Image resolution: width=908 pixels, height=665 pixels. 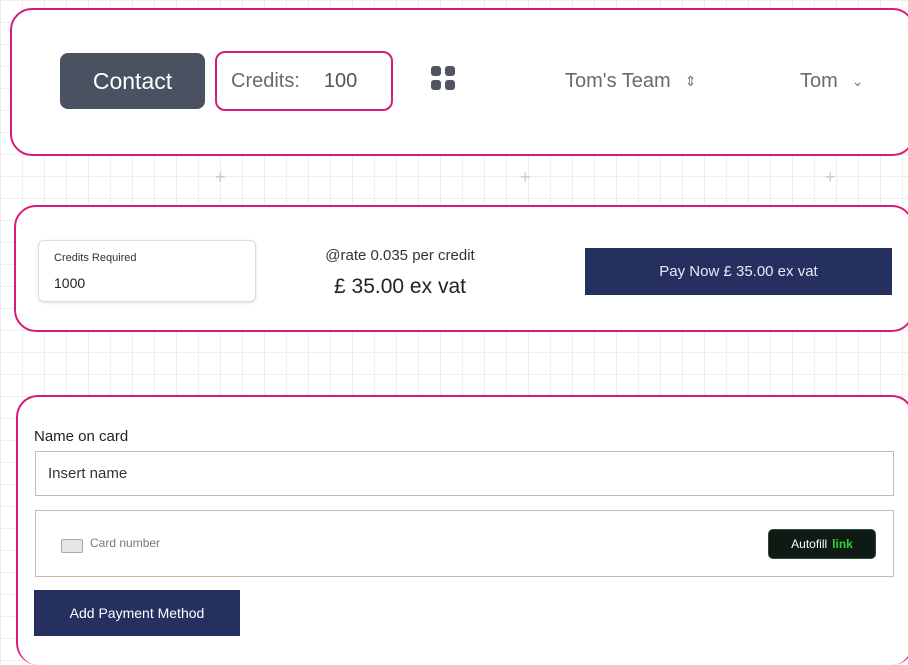 What do you see at coordinates (132, 81) in the screenshot?
I see `contact-button: Contact` at bounding box center [132, 81].